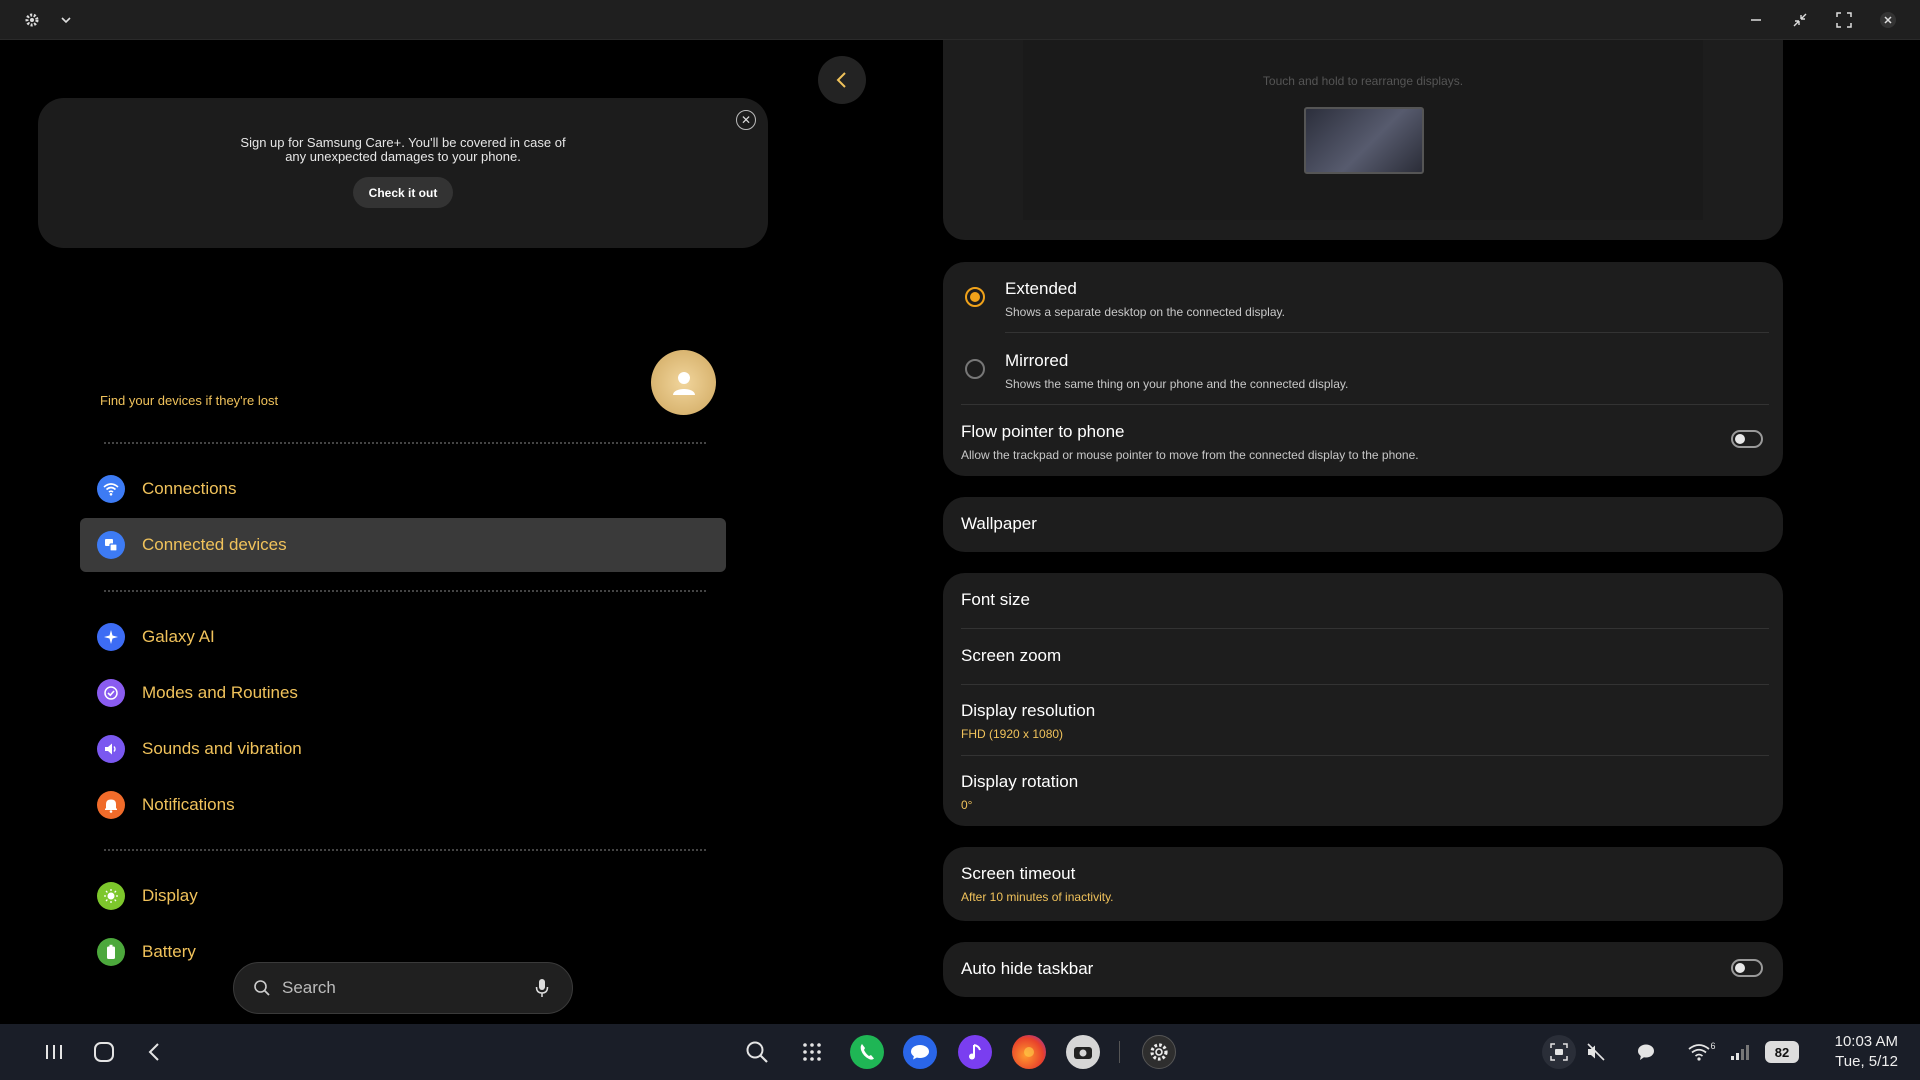 The width and height of the screenshot is (1920, 1080). I want to click on sparkle-icon, so click(111, 637).